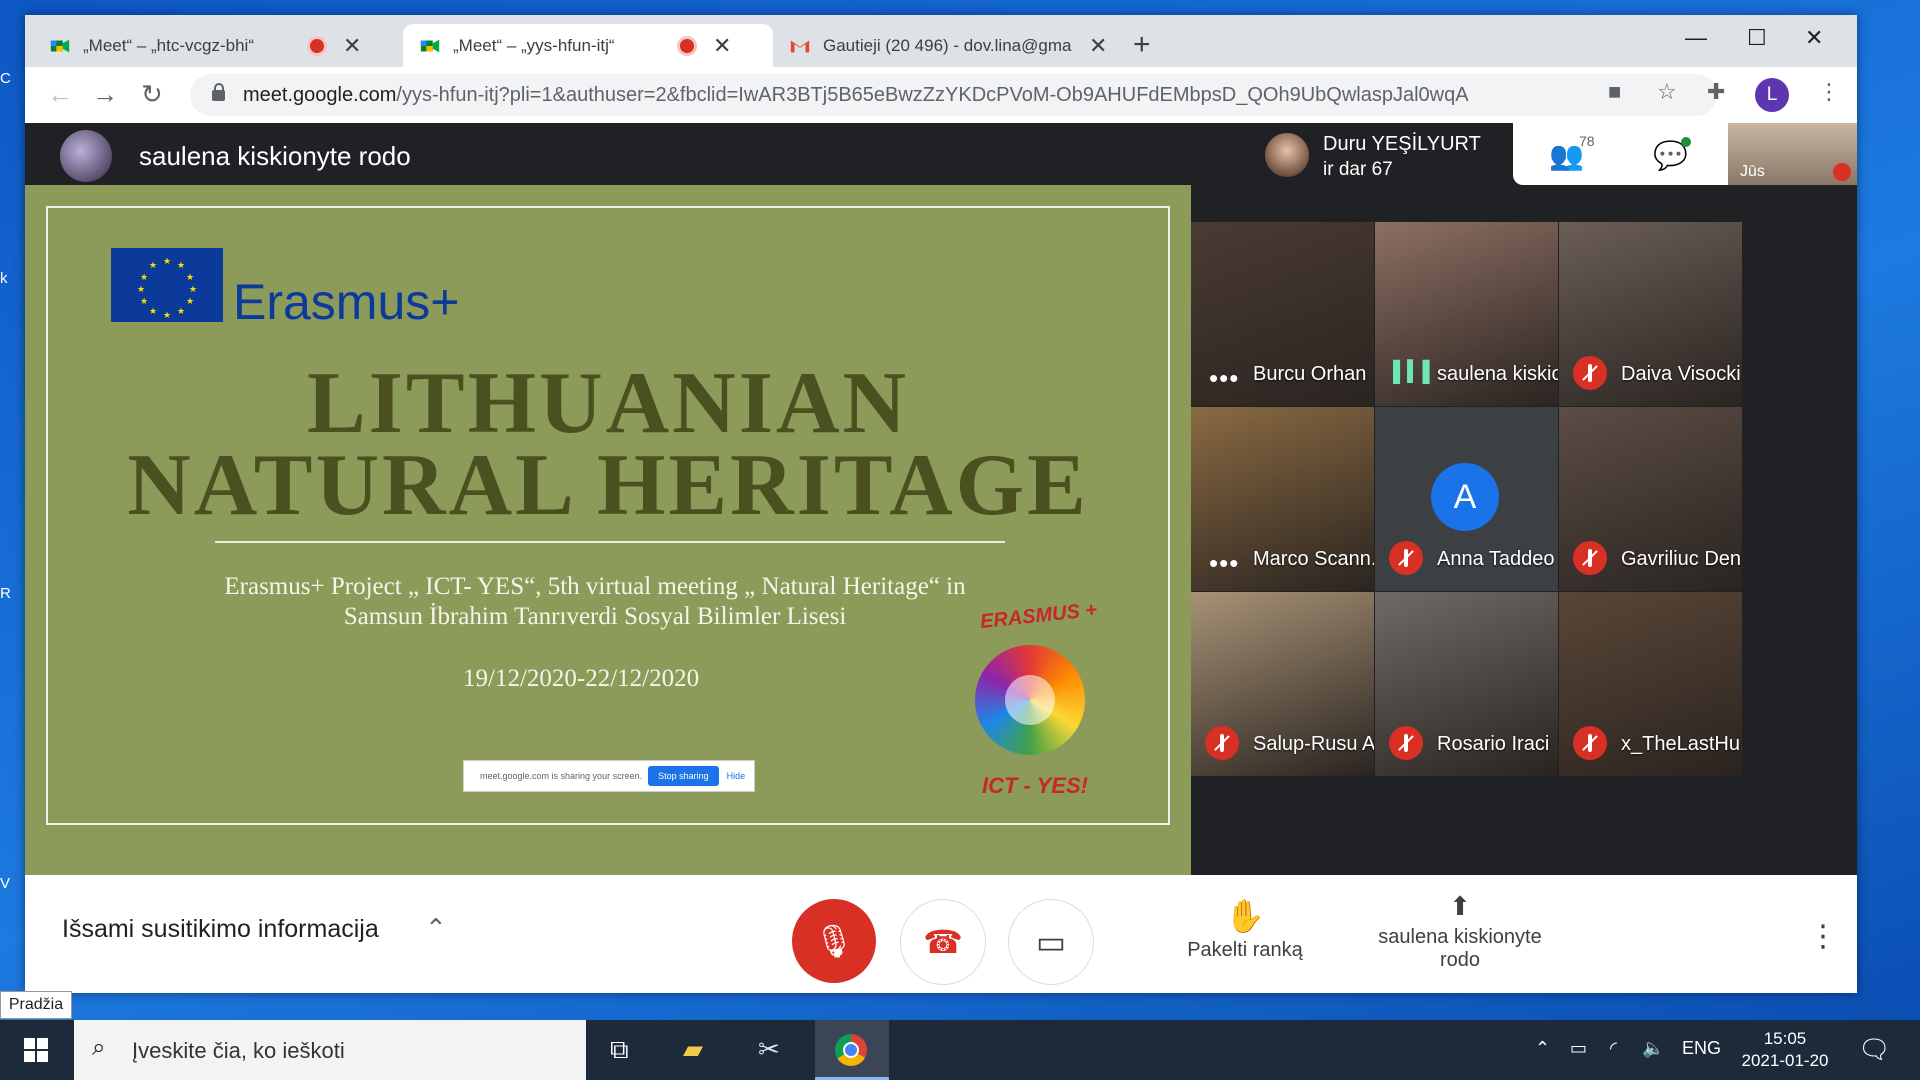 This screenshot has width=1920, height=1080. I want to click on chevron-up-icon: ⌃, so click(436, 928).